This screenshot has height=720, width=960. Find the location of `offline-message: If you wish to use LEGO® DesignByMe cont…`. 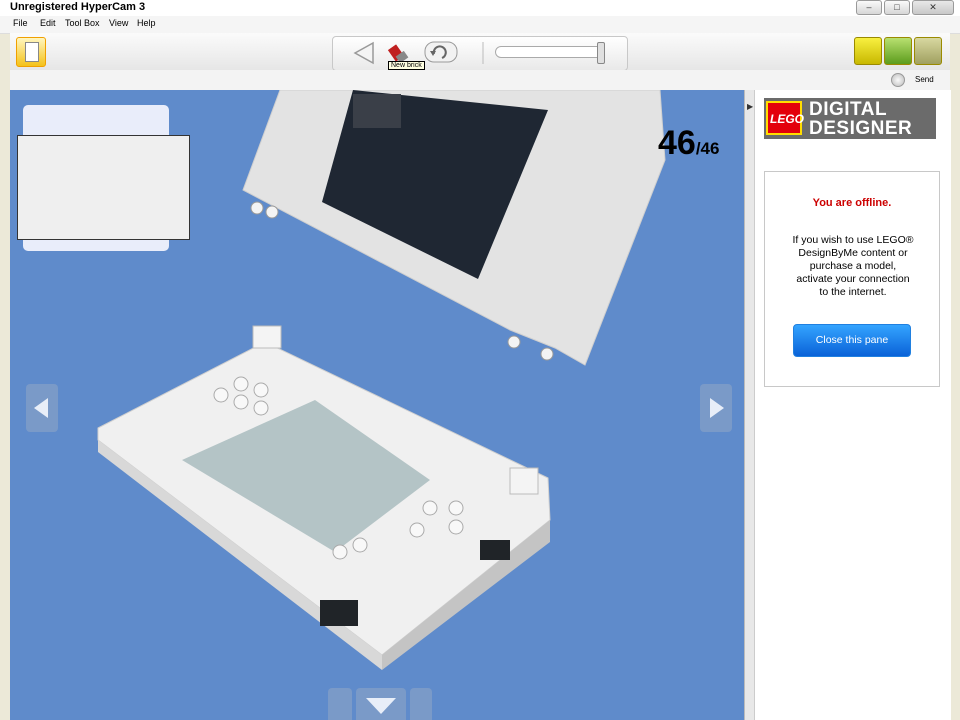

offline-message: If you wish to use LEGO® DesignByMe cont… is located at coordinates (853, 266).